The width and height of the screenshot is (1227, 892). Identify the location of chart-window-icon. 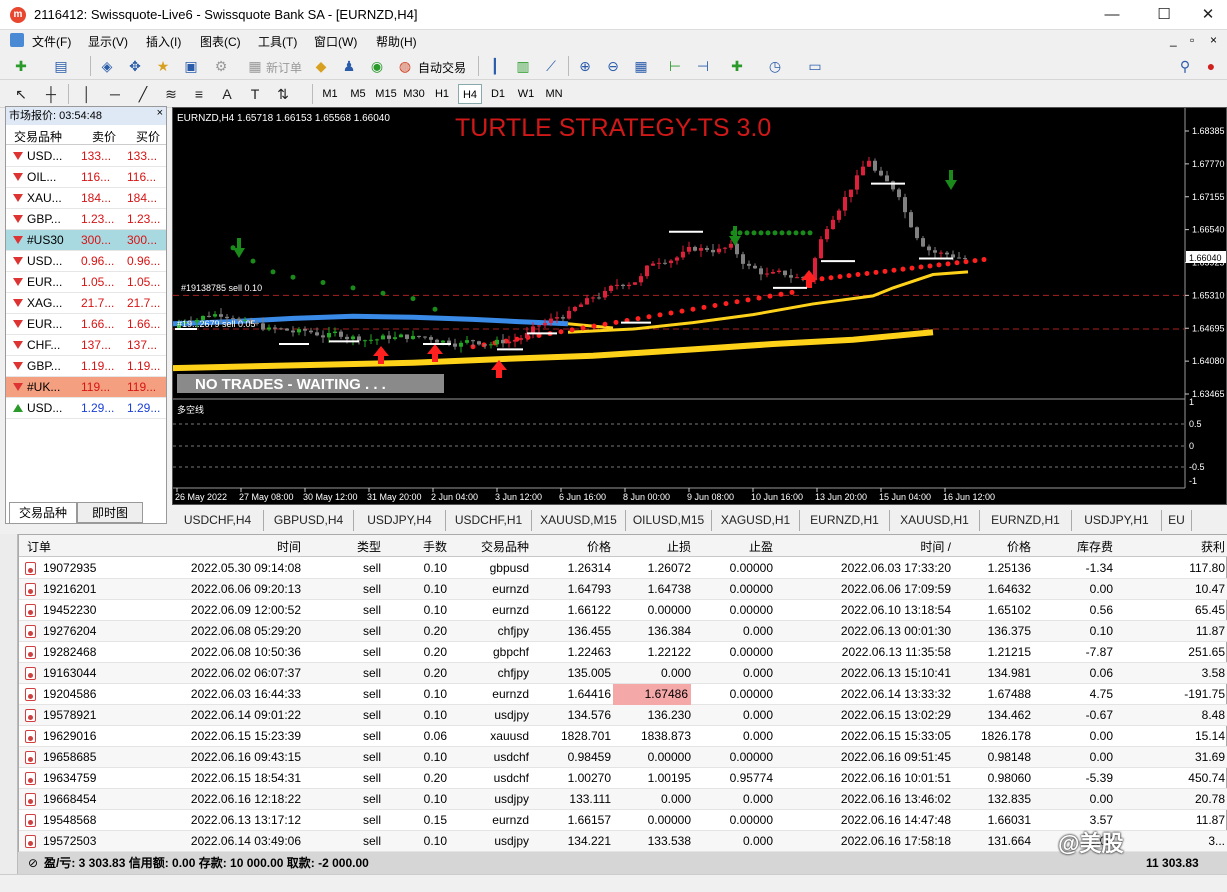
(17, 40).